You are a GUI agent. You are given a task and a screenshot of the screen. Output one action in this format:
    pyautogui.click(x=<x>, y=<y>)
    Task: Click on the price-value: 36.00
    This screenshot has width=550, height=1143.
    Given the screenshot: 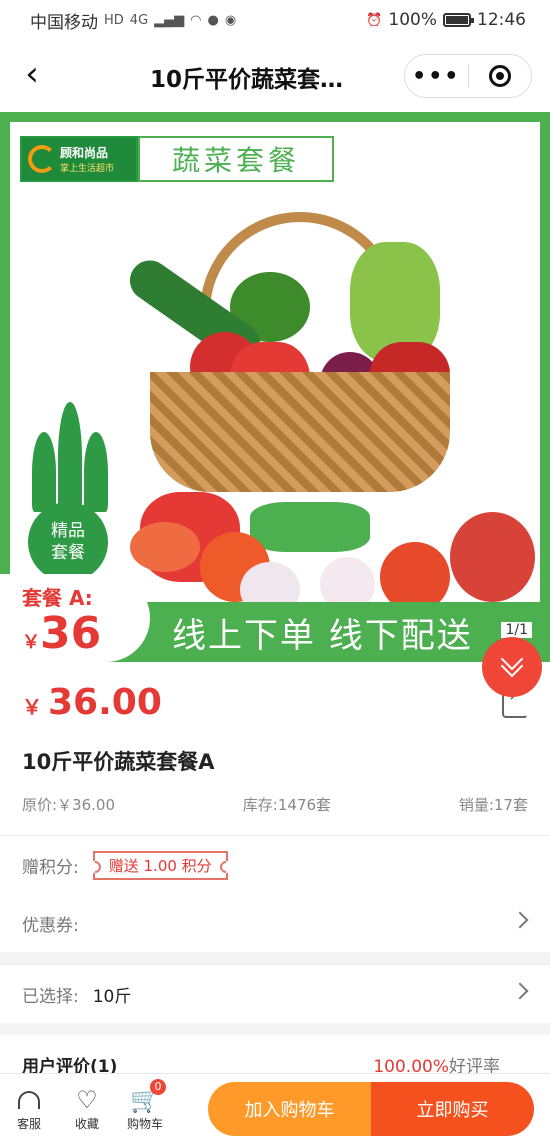 What is the action you would take?
    pyautogui.click(x=105, y=702)
    